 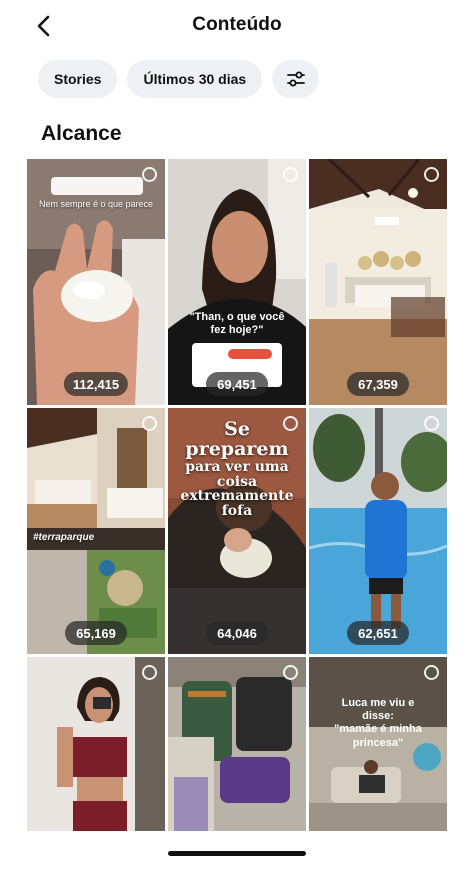 What do you see at coordinates (96, 204) in the screenshot?
I see `story-overlay-text: Nem sempre é o que parece` at bounding box center [96, 204].